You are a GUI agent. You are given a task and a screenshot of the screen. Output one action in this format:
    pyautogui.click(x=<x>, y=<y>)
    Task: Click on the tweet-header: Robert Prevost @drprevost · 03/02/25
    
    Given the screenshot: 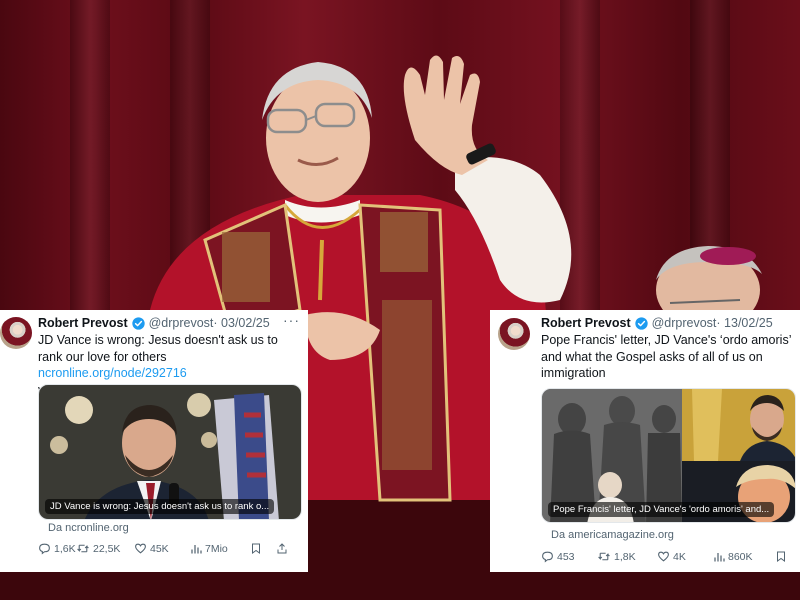 What is the action you would take?
    pyautogui.click(x=154, y=323)
    